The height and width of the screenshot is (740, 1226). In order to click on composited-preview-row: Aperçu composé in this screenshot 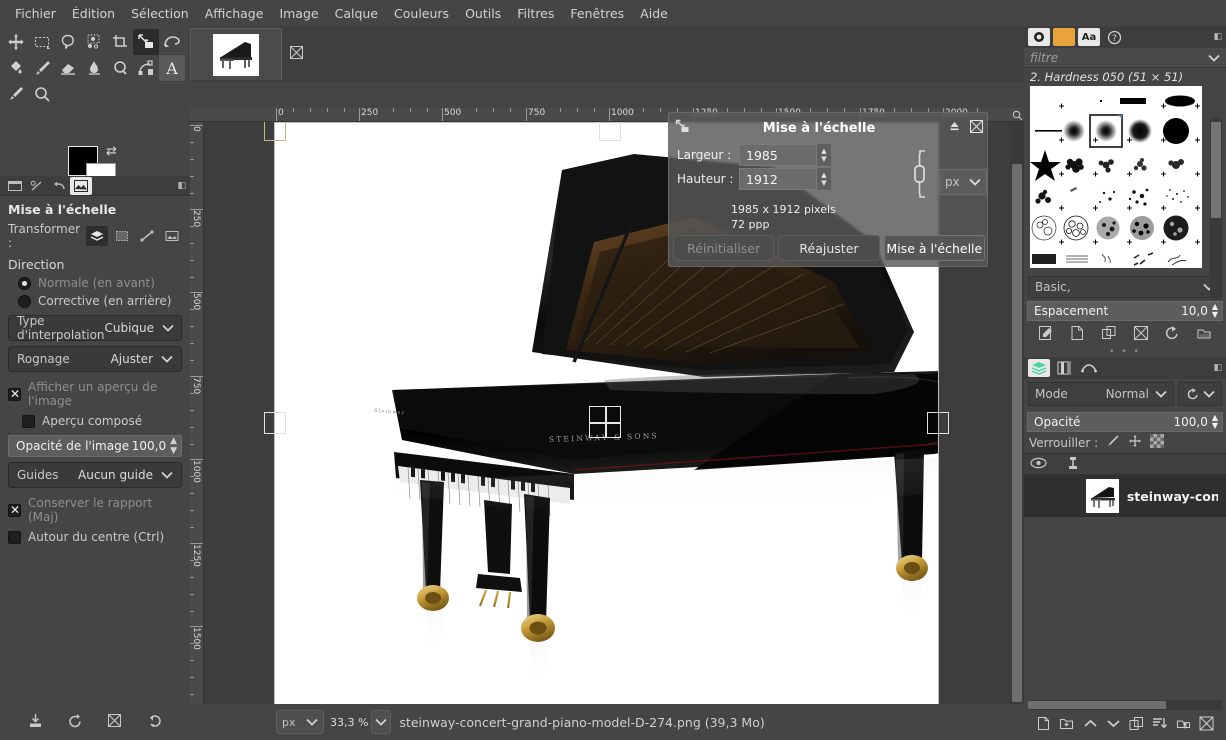, I will do `click(95, 421)`.